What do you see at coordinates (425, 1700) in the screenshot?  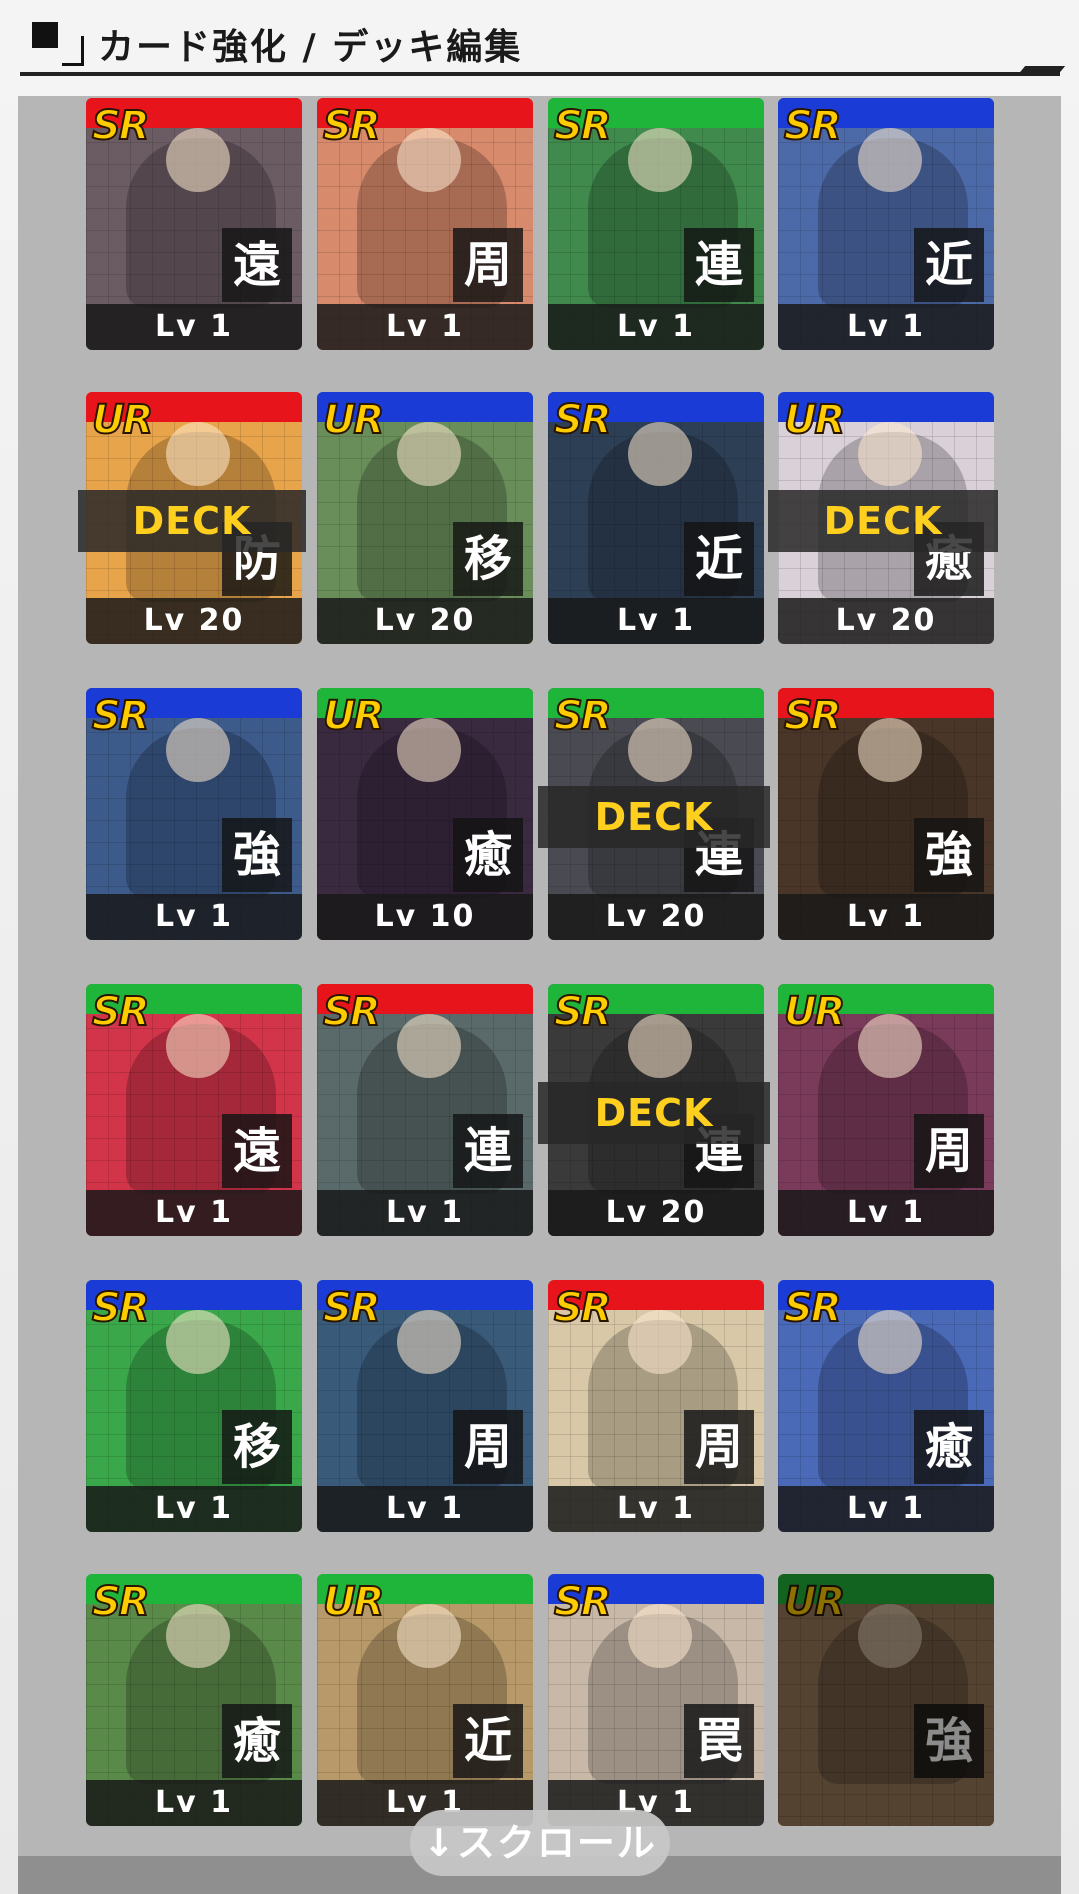 I see `card-item: UR 近 Lv 1` at bounding box center [425, 1700].